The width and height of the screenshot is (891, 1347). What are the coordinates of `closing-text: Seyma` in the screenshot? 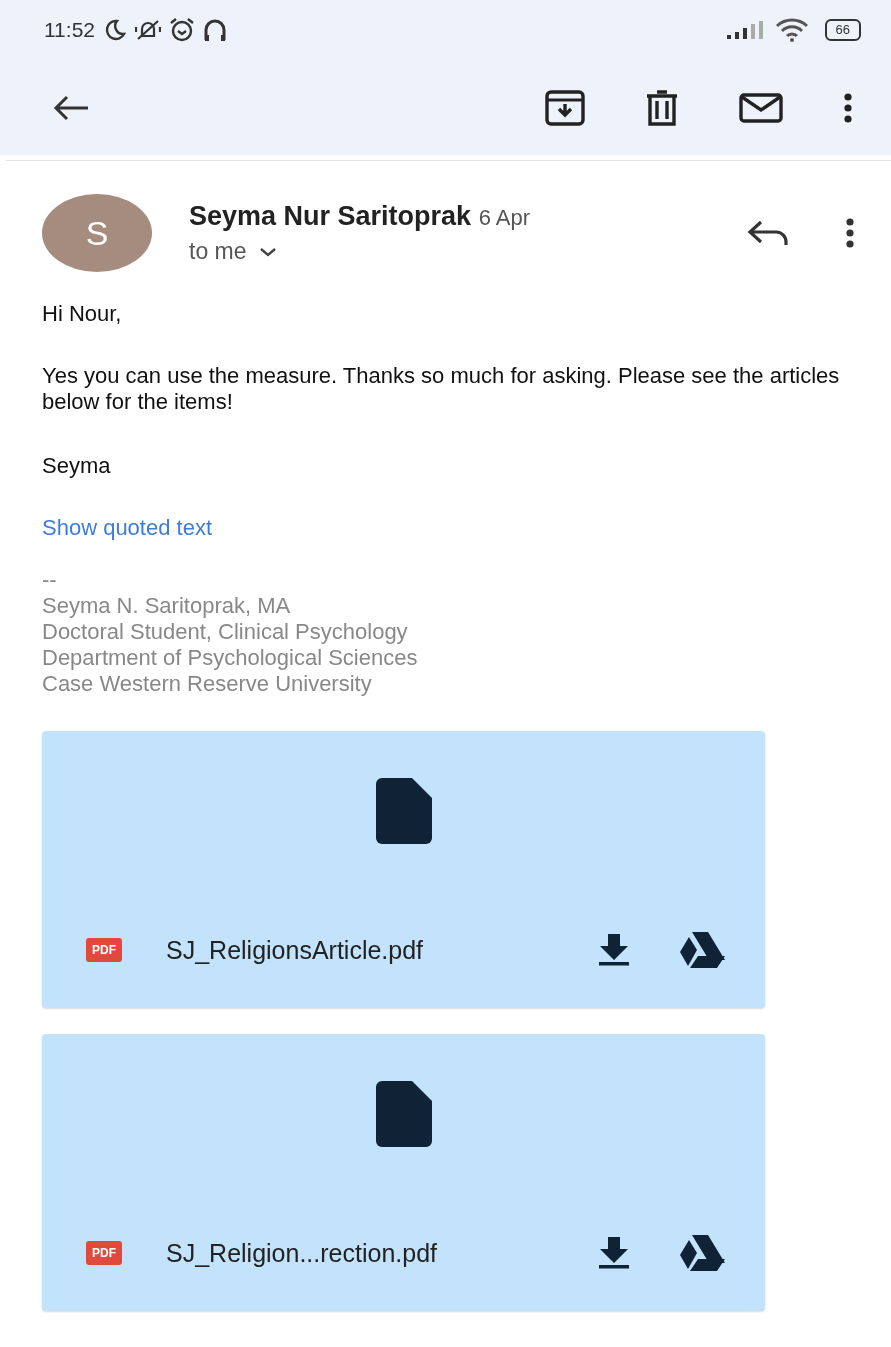 It's located at (77, 466).